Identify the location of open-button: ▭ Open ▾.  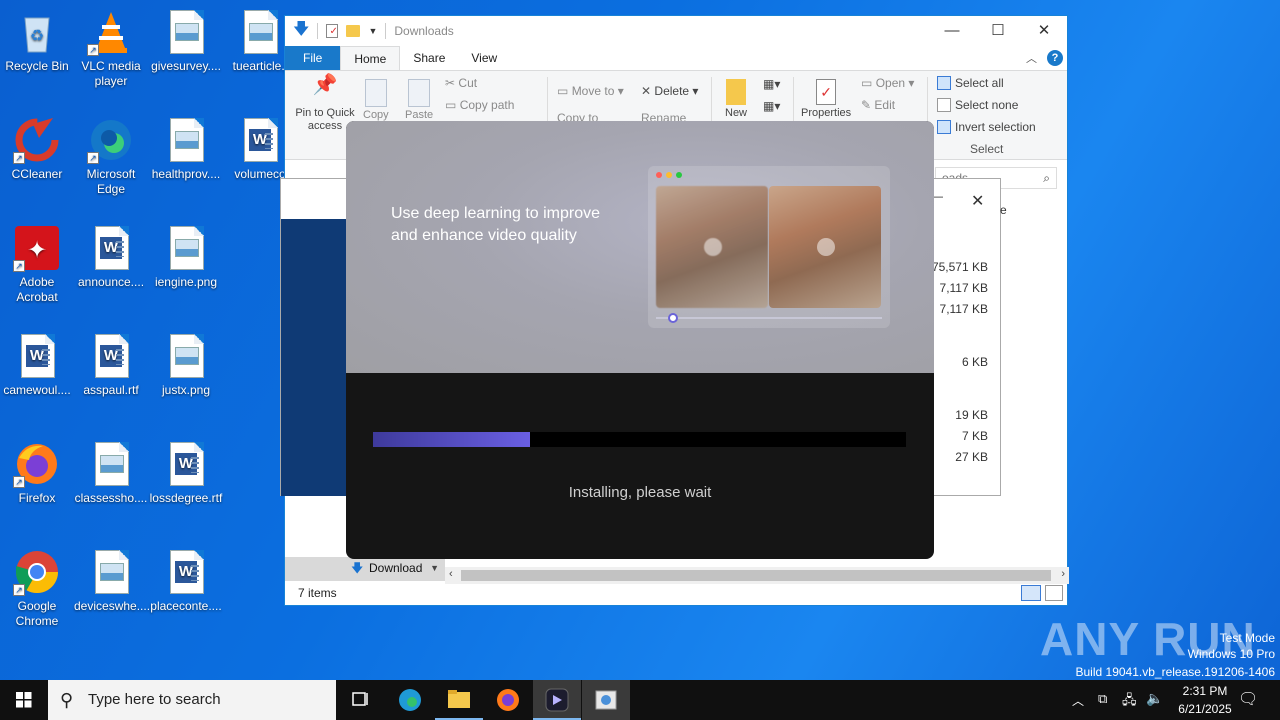
(887, 83).